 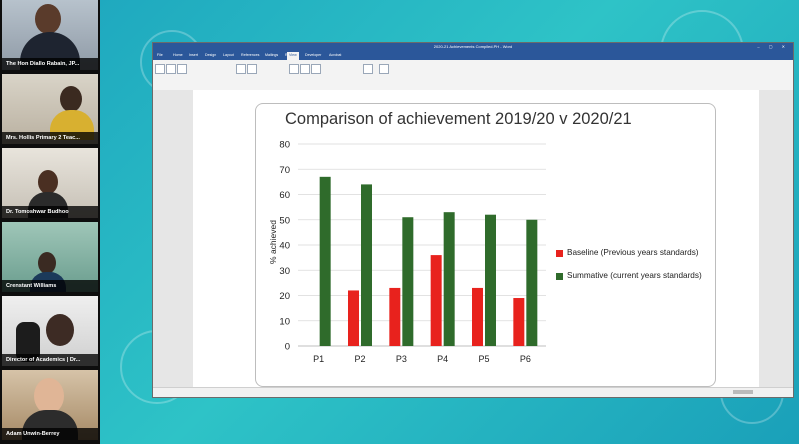 What do you see at coordinates (284, 296) in the screenshot?
I see `y-tick-label: 20` at bounding box center [284, 296].